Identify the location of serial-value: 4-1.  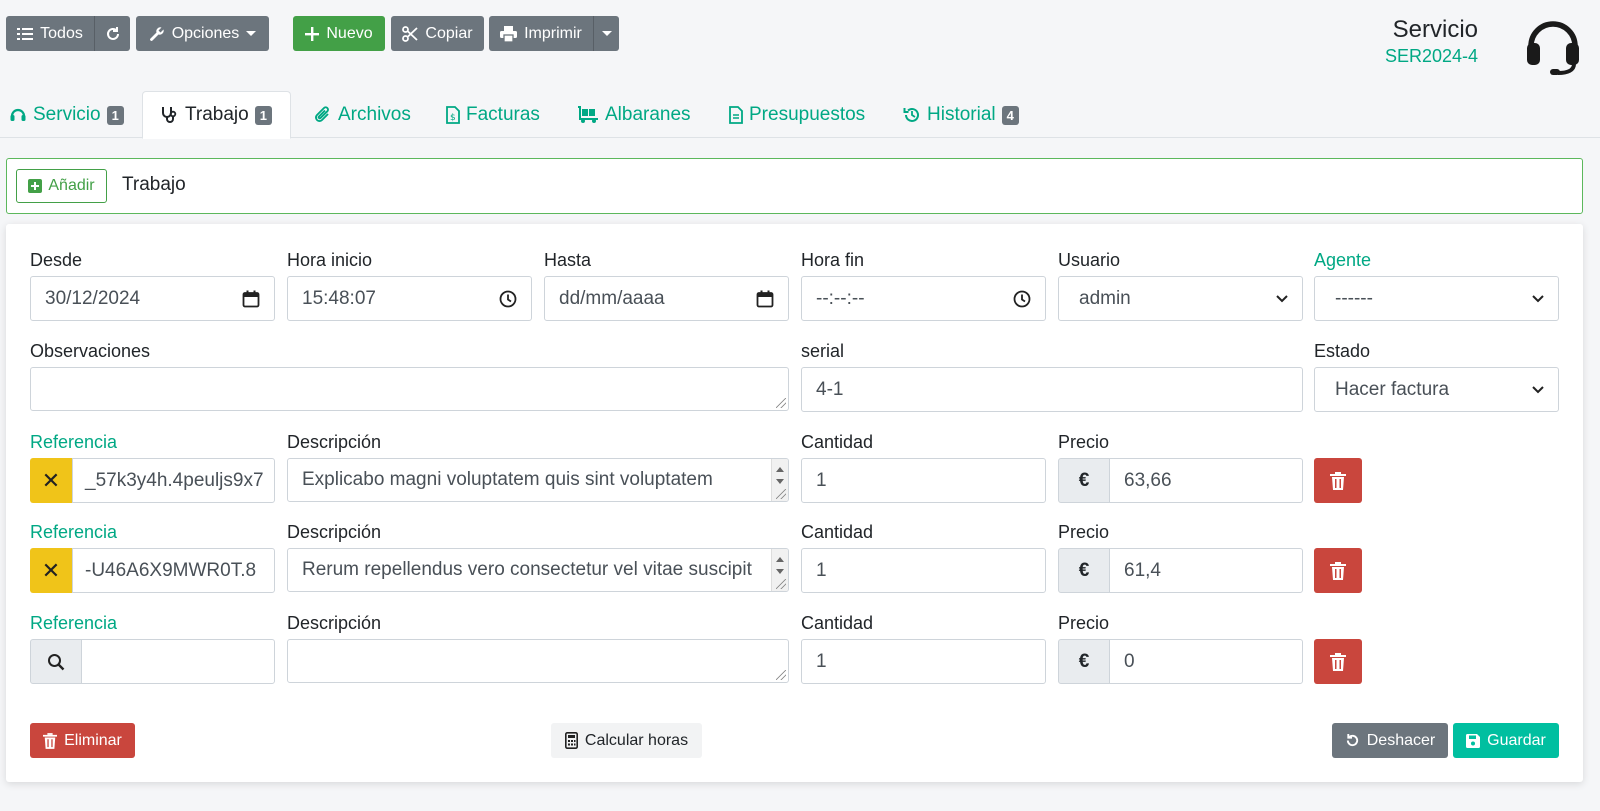
(830, 389).